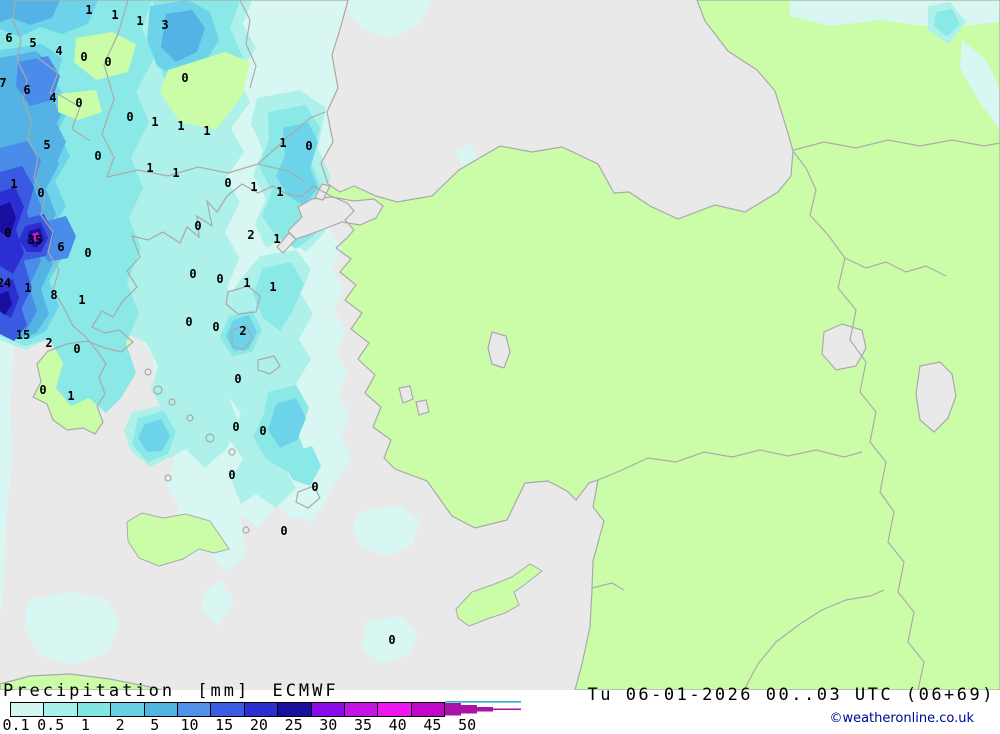 This screenshot has width=1000, height=734. What do you see at coordinates (23, 335) in the screenshot?
I see `precip-value-label: 15` at bounding box center [23, 335].